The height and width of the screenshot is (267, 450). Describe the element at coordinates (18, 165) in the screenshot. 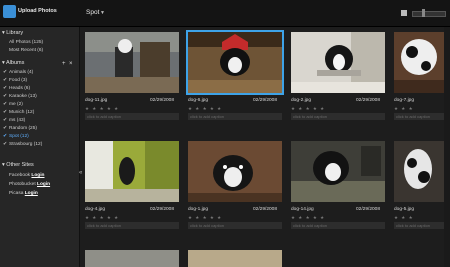

I see `other-sites-heading: ▾ Other Sites` at that location.